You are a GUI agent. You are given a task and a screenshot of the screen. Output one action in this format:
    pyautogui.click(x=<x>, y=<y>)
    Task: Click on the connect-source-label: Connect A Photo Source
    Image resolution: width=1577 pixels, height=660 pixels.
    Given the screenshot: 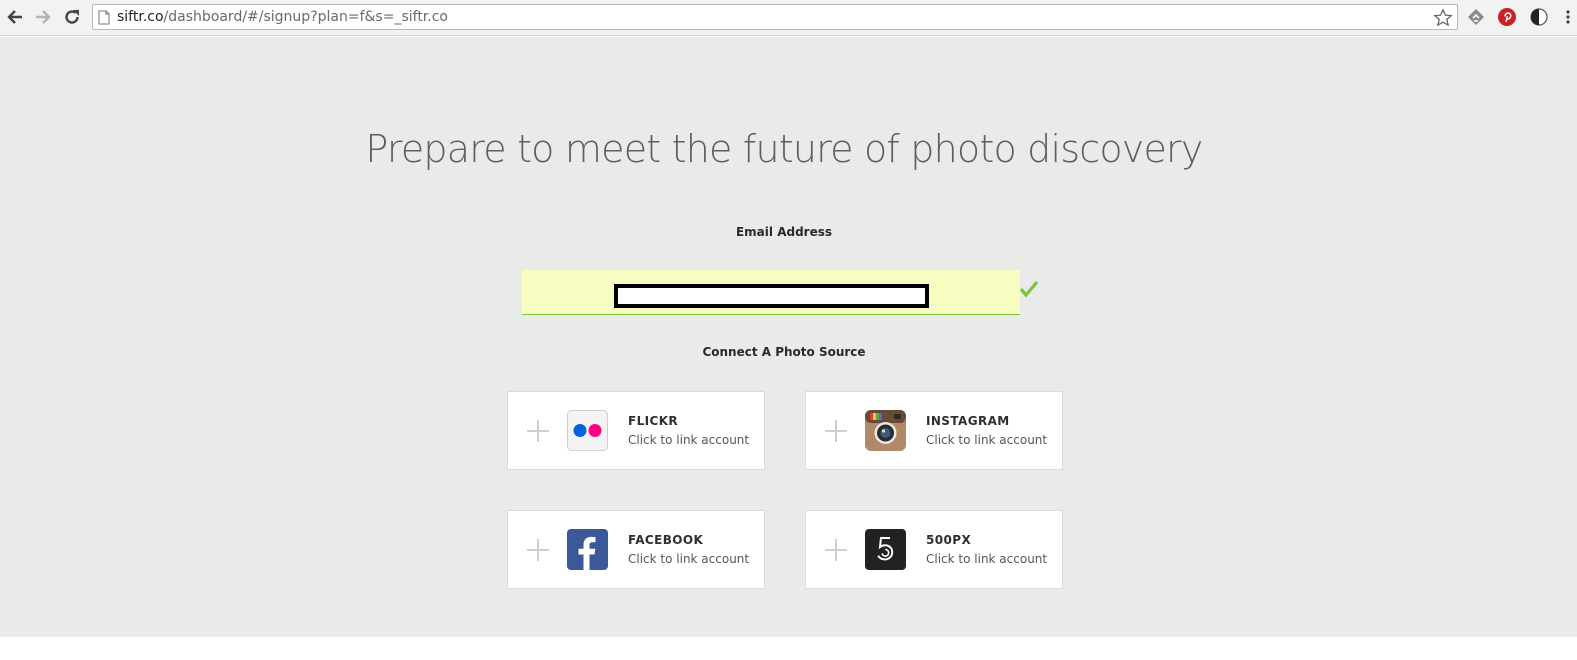 What is the action you would take?
    pyautogui.click(x=784, y=352)
    